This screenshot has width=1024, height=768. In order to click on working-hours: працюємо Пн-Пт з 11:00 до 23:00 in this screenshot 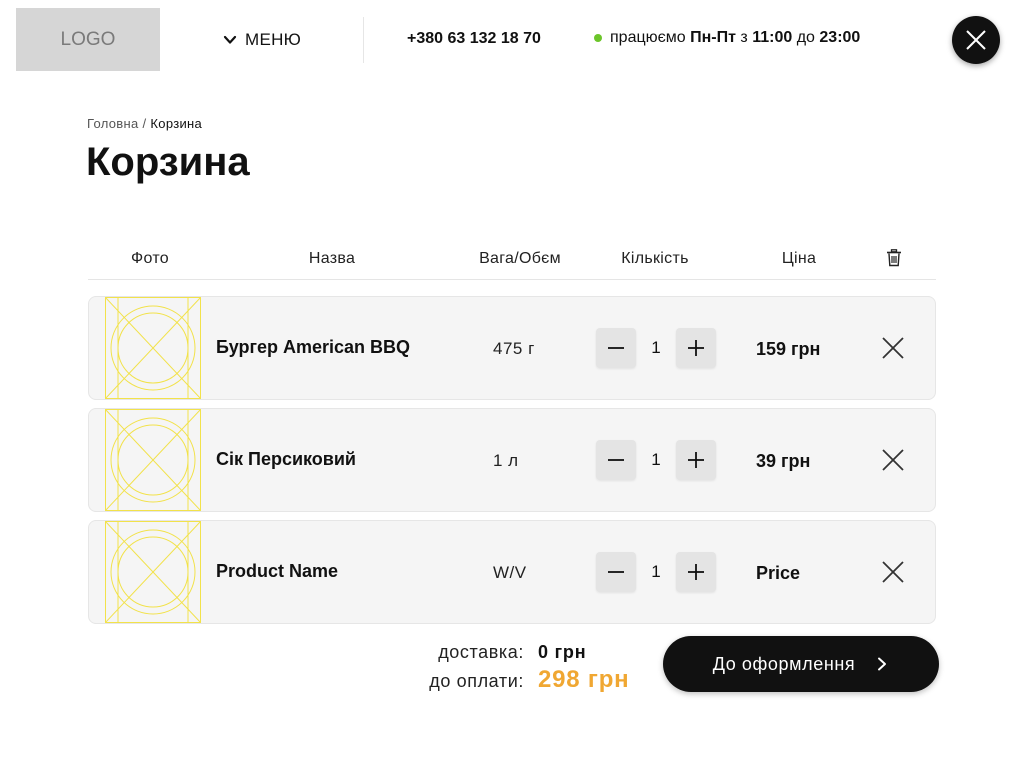, I will do `click(727, 38)`.